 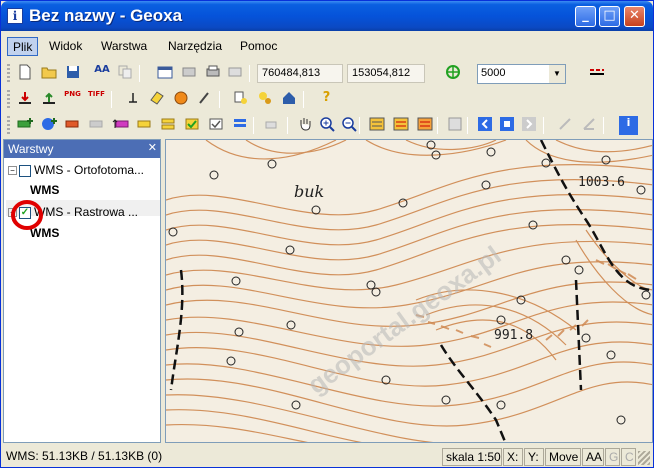 I want to click on info-tool-icon: i, so click(x=628, y=125).